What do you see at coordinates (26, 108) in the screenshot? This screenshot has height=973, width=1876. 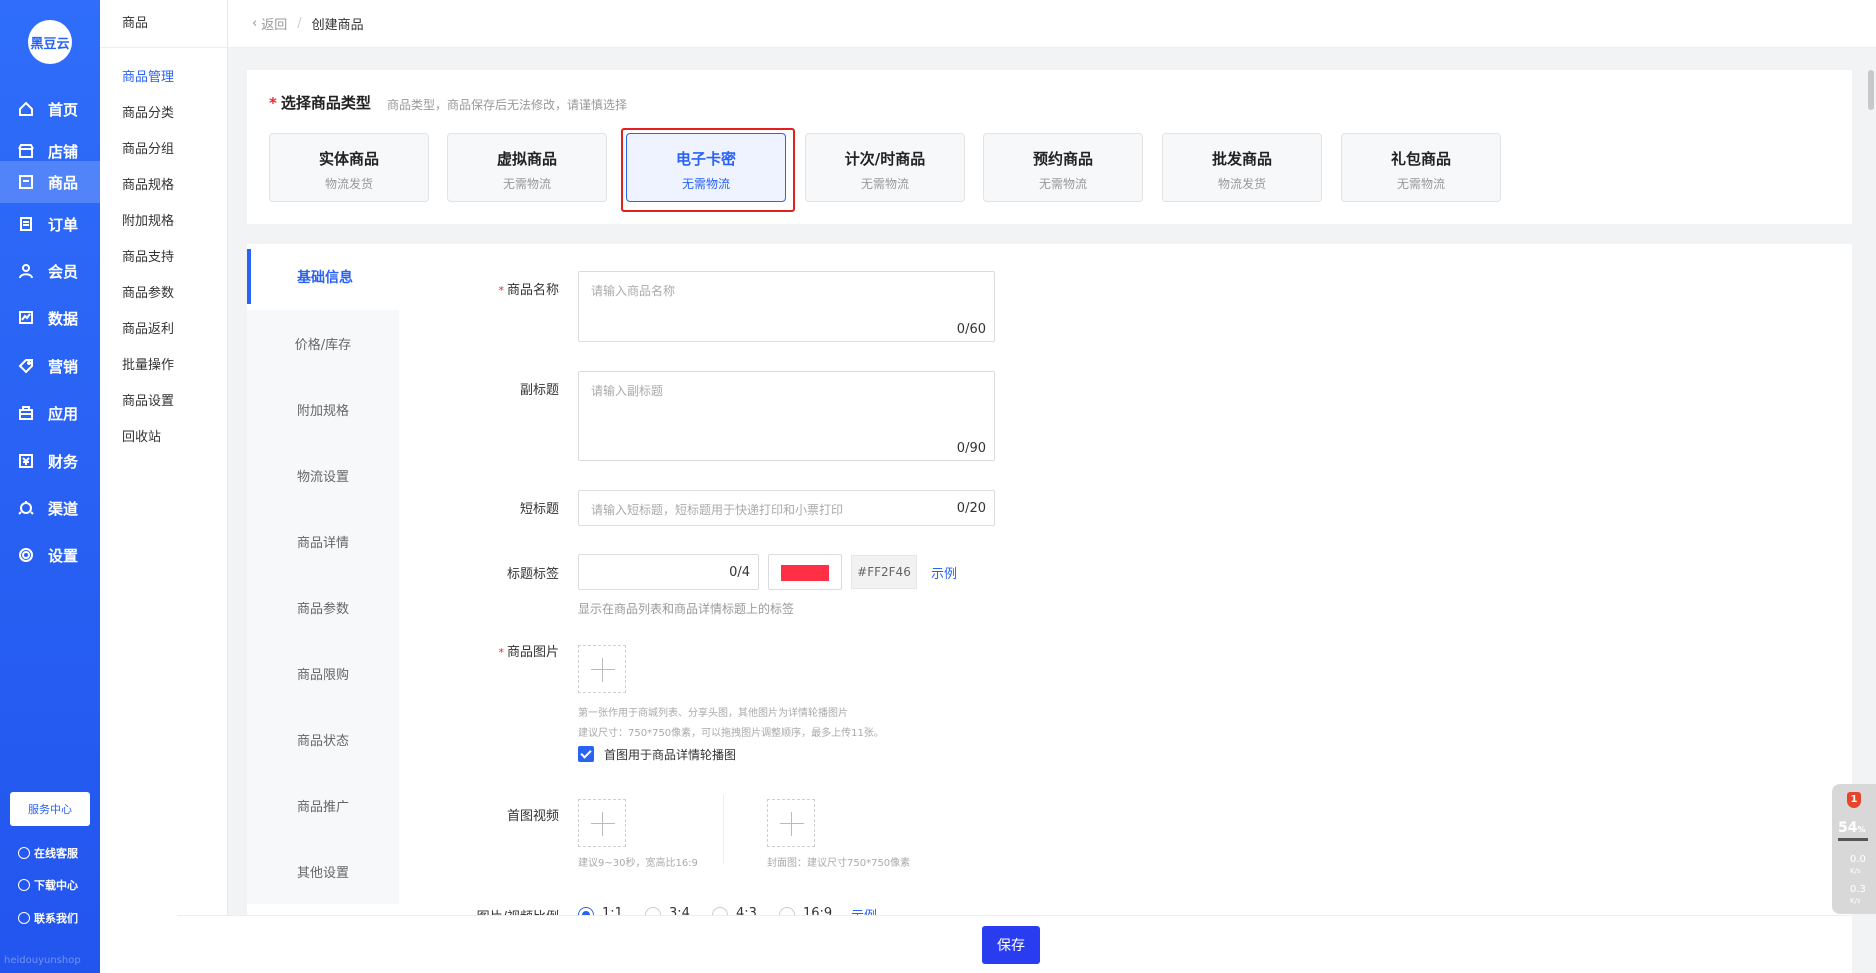 I see `home-icon` at bounding box center [26, 108].